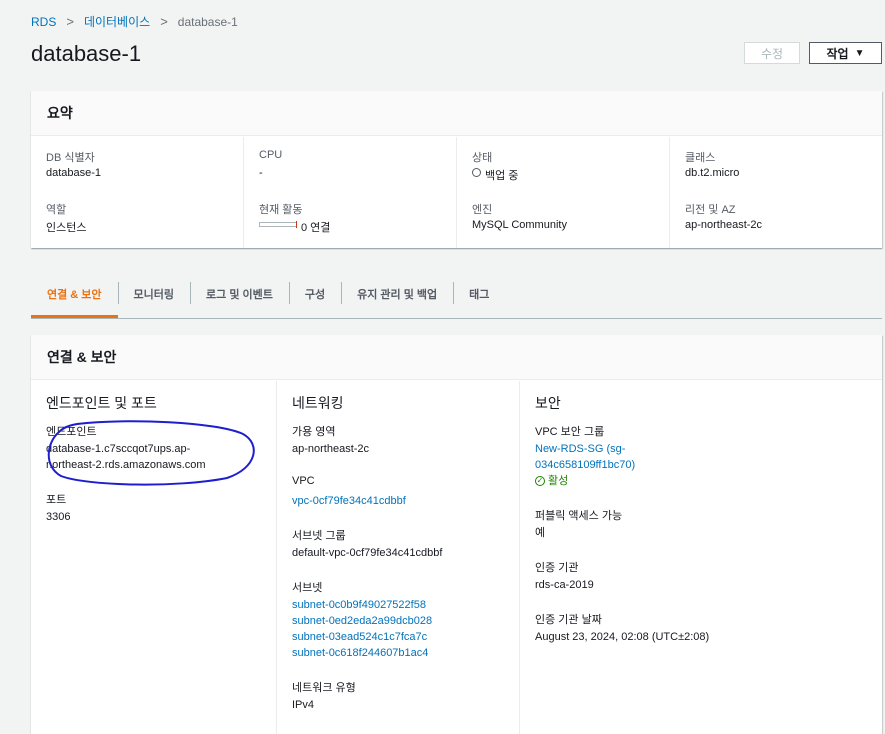  Describe the element at coordinates (86, 53) in the screenshot. I see `page-title: database-1` at that location.